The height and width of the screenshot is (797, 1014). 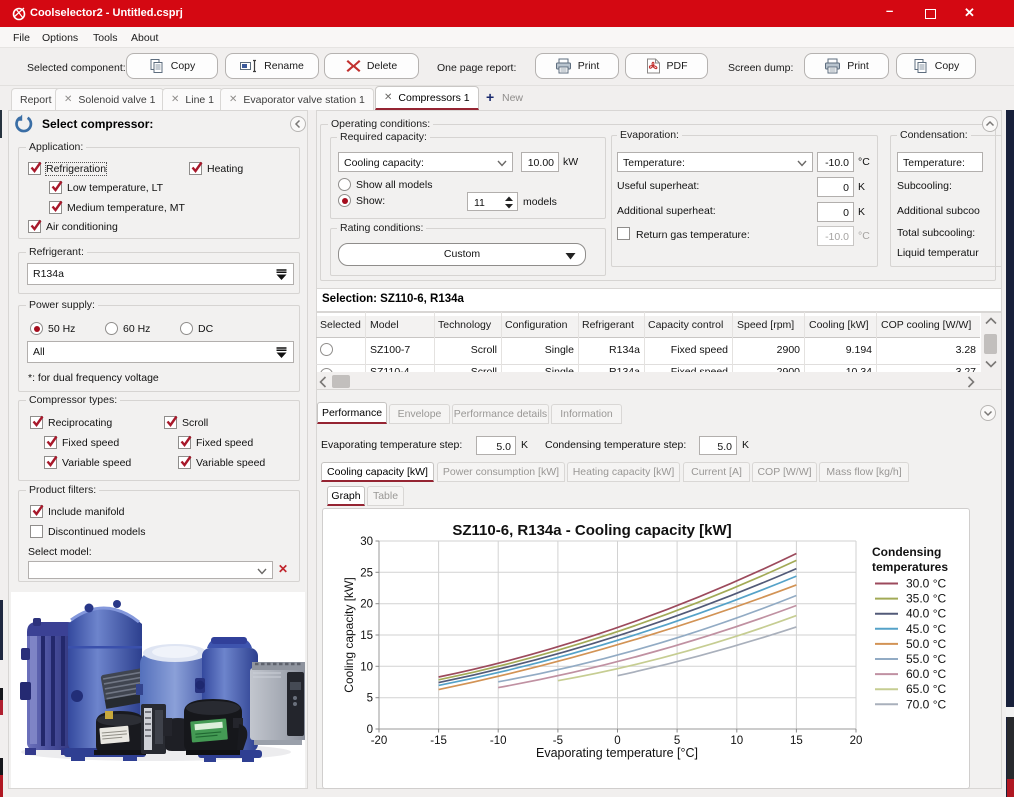 What do you see at coordinates (926, 599) in the screenshot?
I see `svg-text: 35.0 °C` at bounding box center [926, 599].